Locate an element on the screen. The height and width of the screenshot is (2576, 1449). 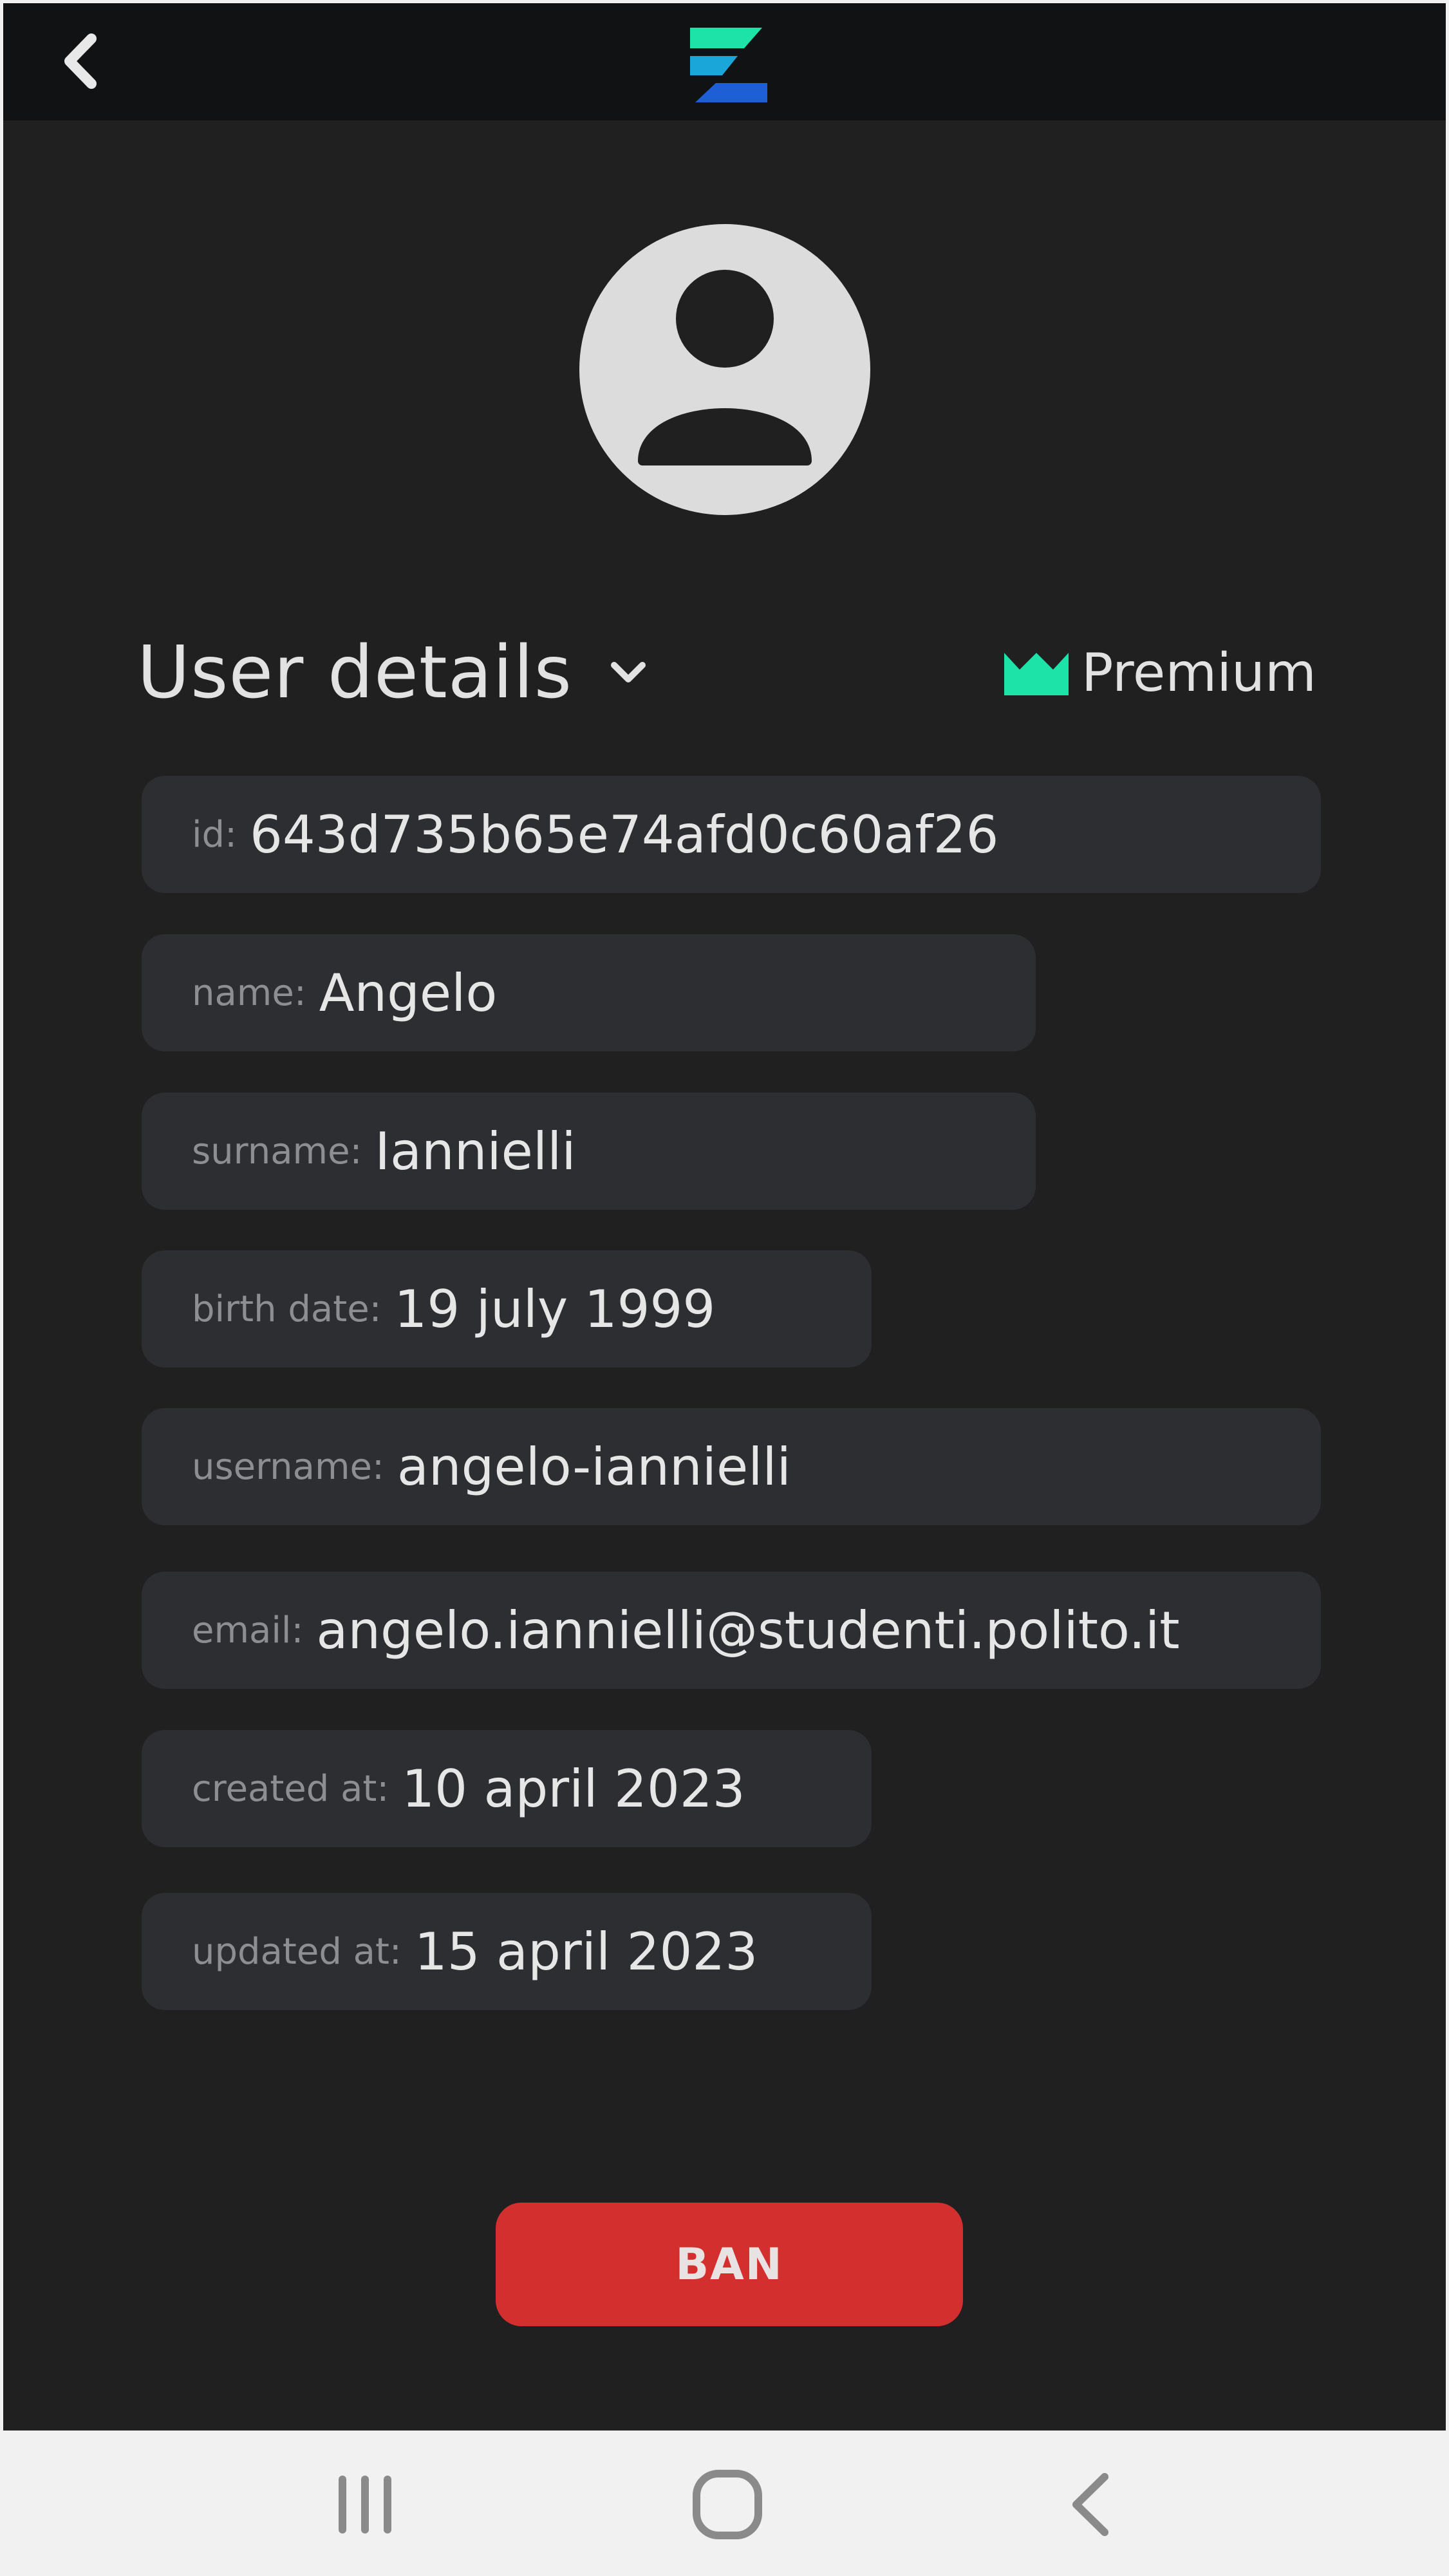
back-button is located at coordinates (80, 61).